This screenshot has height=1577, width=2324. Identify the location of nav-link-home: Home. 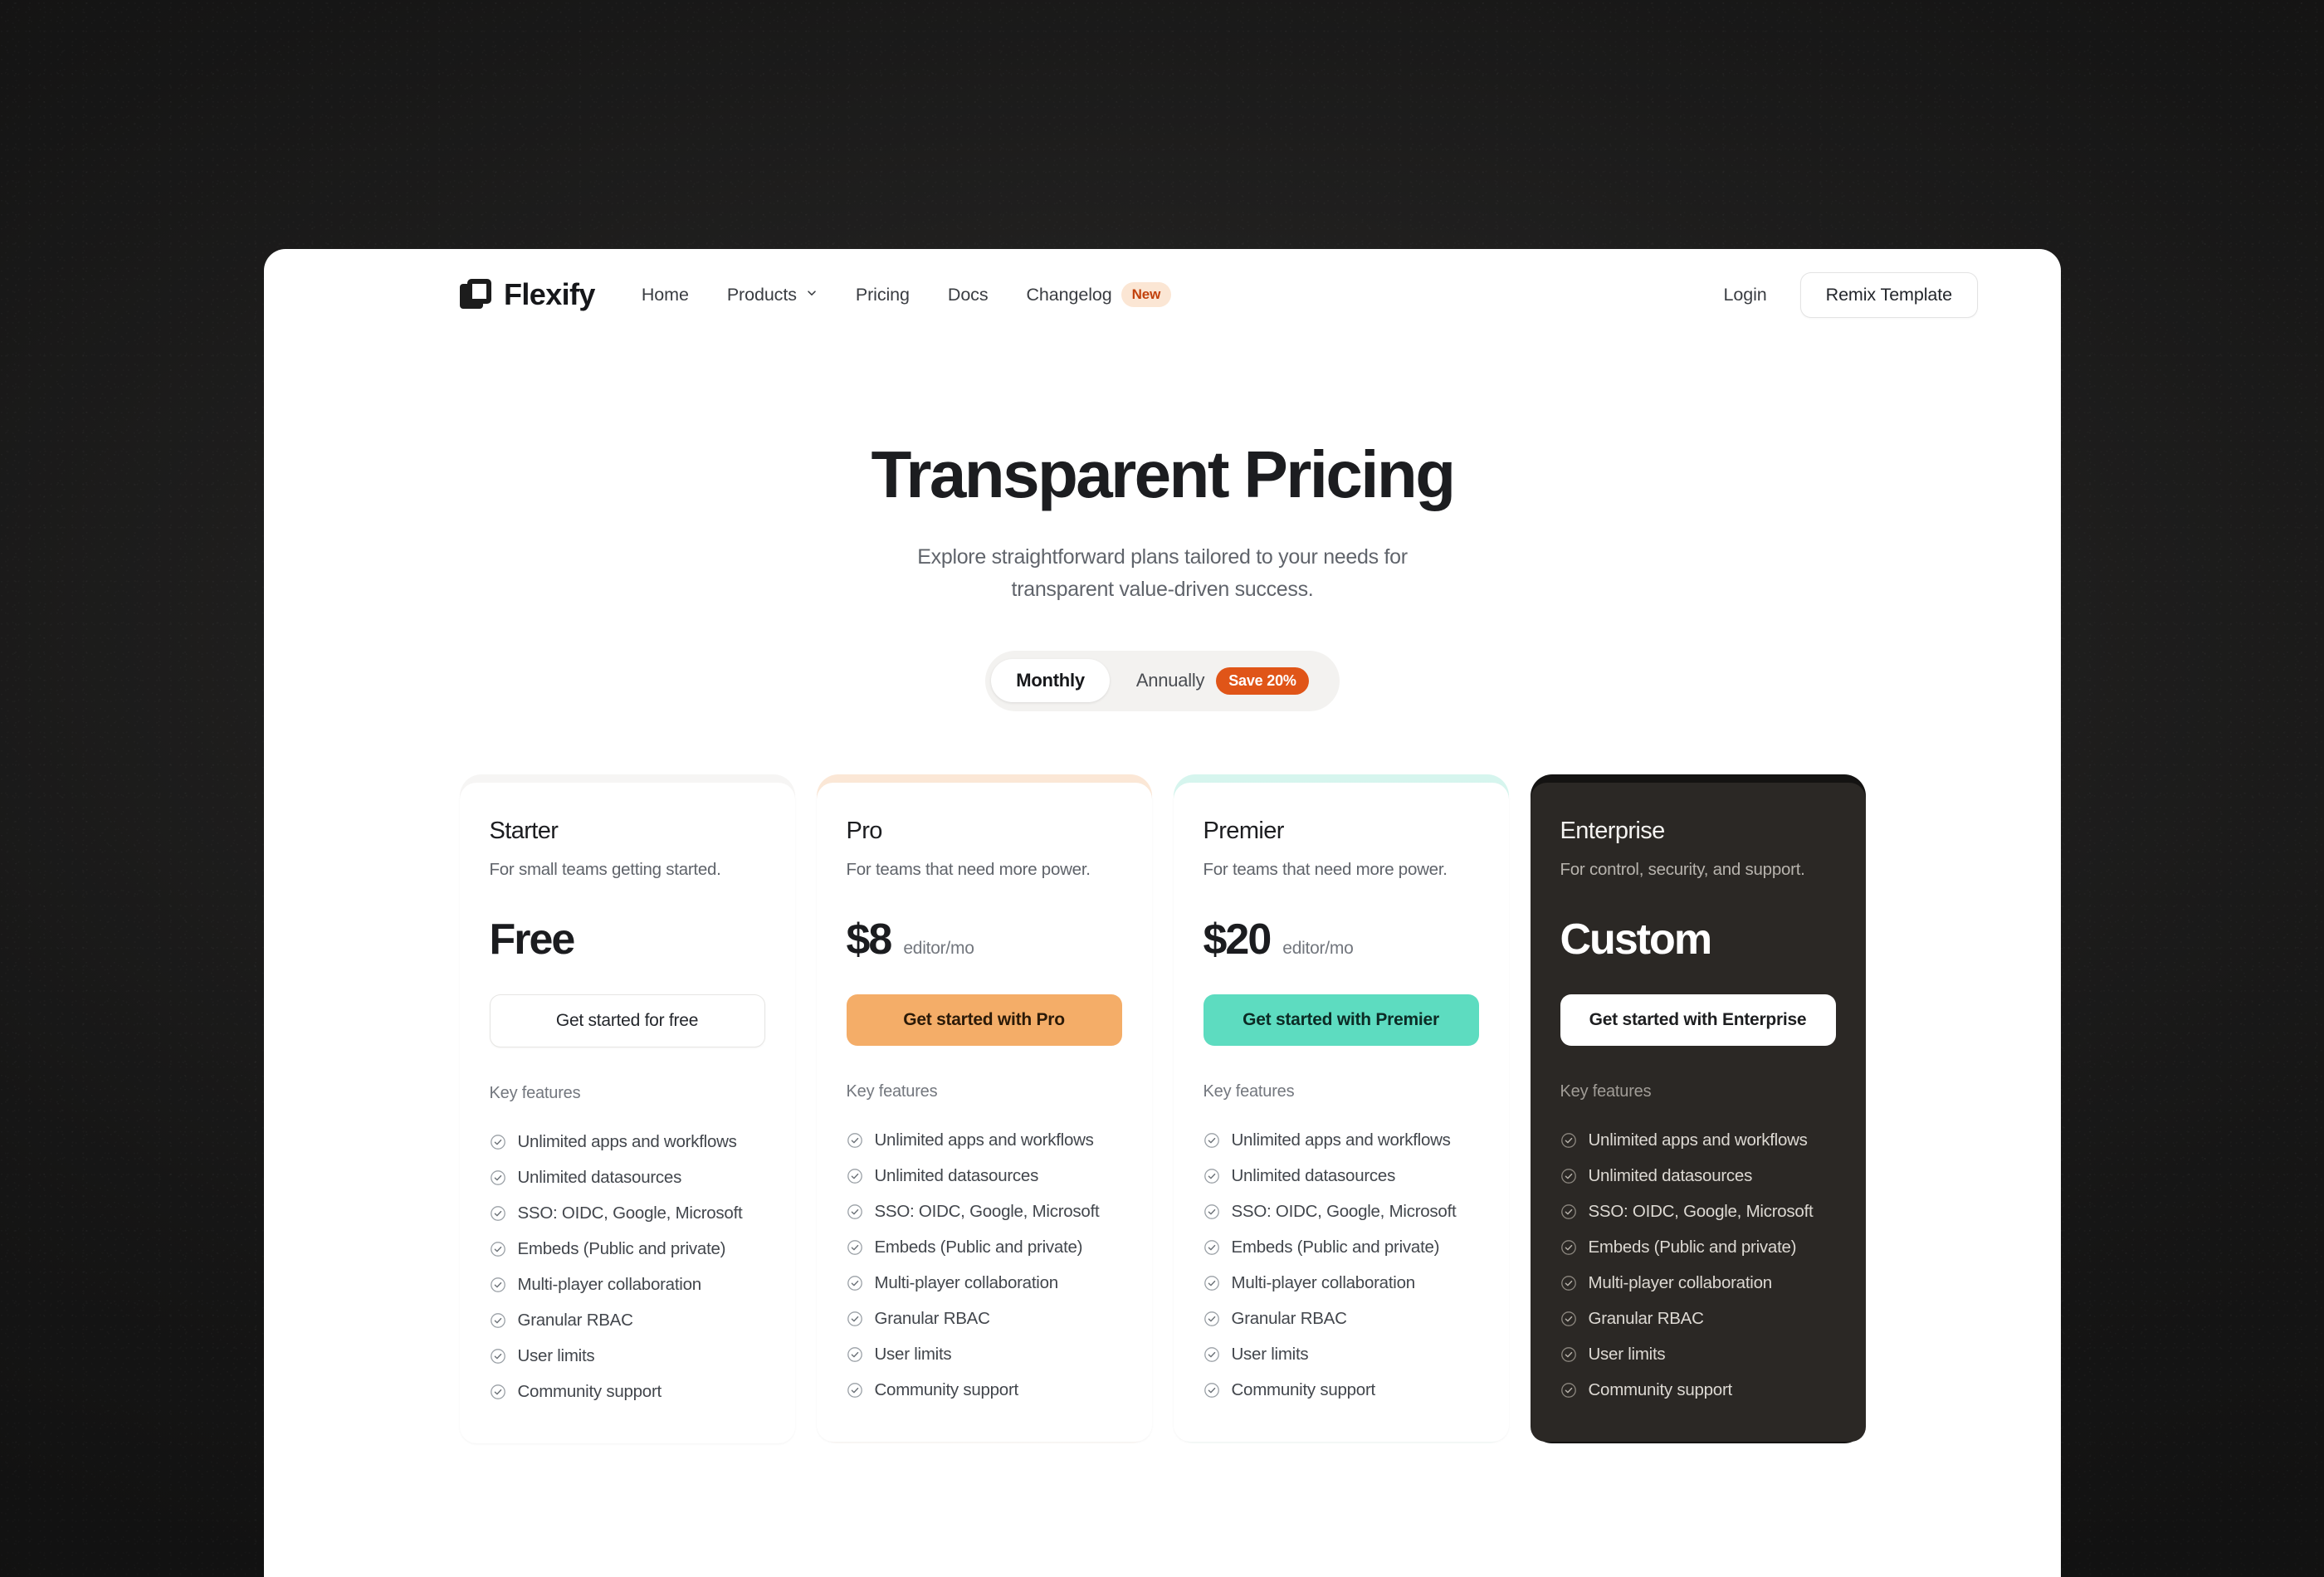
(665, 295).